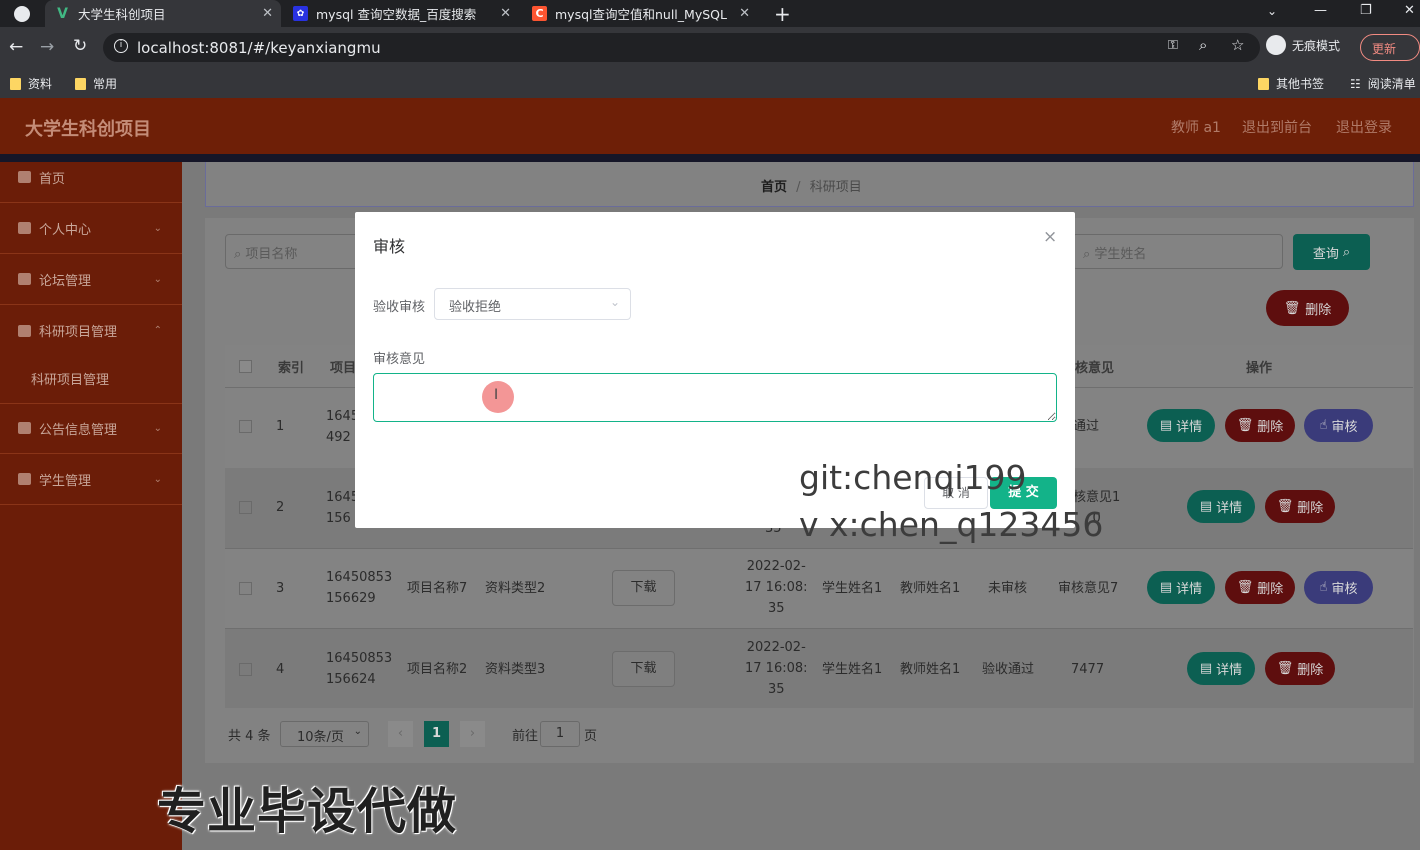 Image resolution: width=1420 pixels, height=850 pixels. I want to click on restore-icon: ❐, so click(1366, 10).